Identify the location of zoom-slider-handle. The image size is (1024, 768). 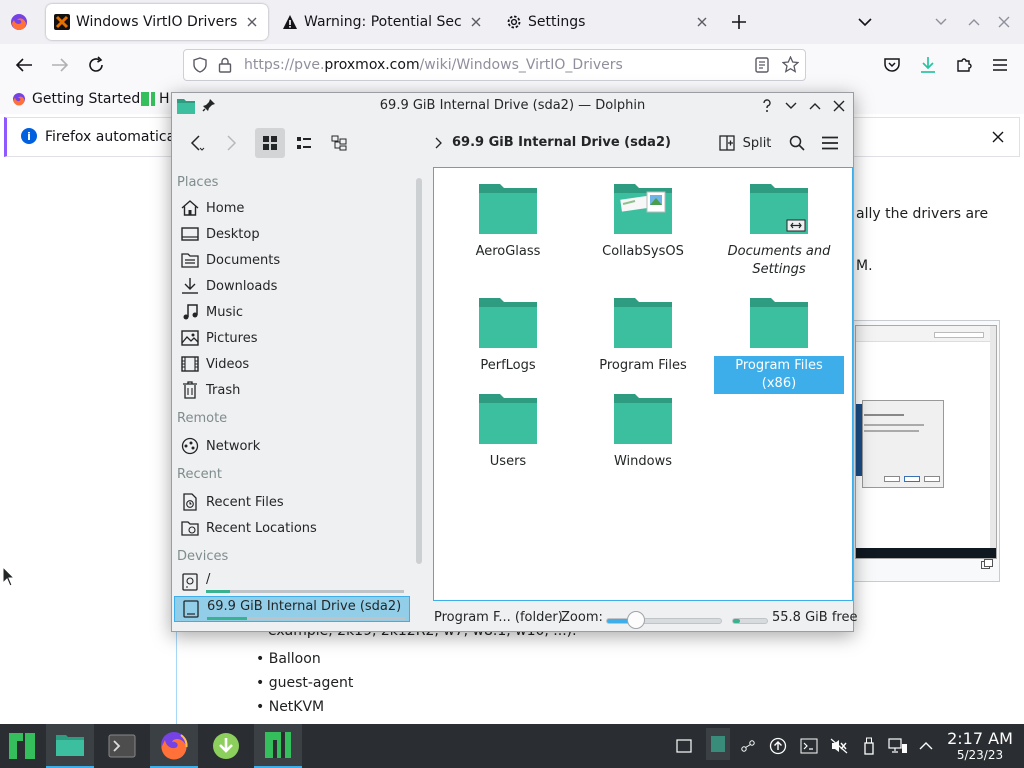
(636, 620).